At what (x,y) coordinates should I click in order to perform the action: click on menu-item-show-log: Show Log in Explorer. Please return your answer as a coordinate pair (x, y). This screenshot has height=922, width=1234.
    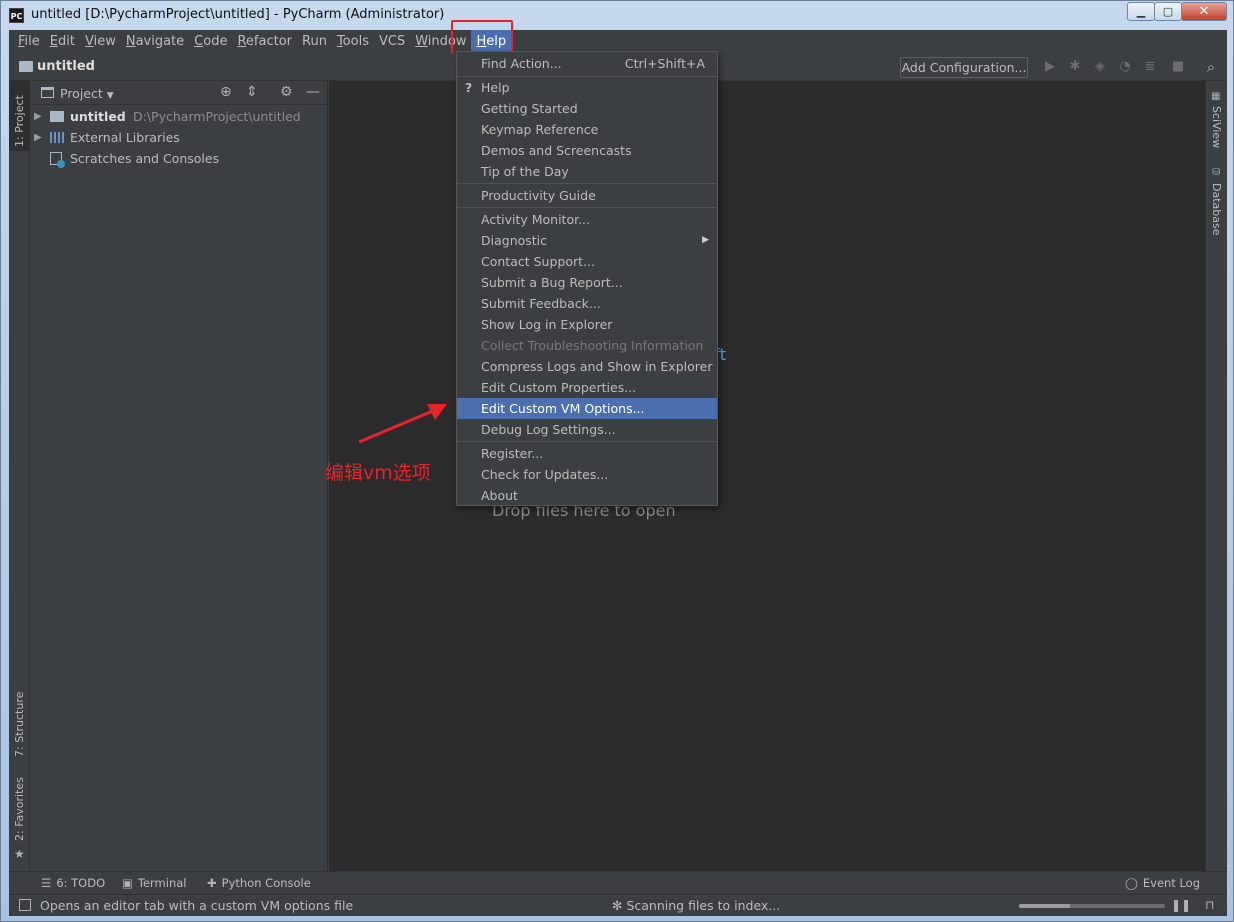
    Looking at the image, I should click on (587, 324).